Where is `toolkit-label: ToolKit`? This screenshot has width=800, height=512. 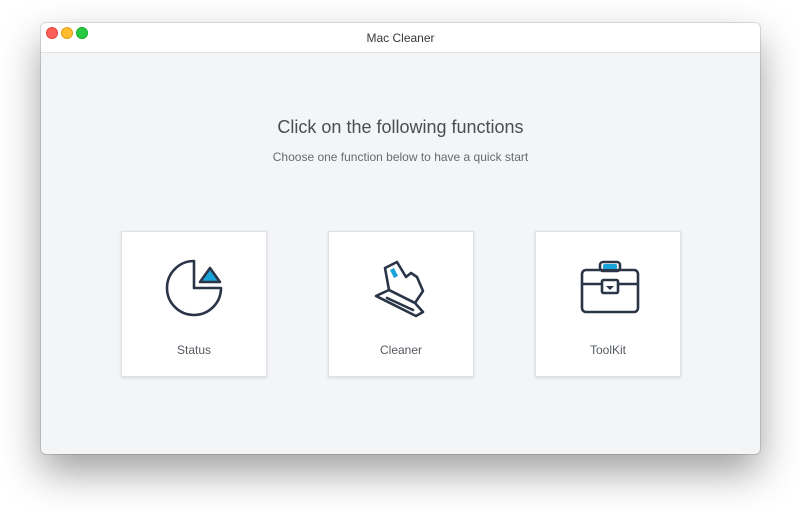 toolkit-label: ToolKit is located at coordinates (608, 350).